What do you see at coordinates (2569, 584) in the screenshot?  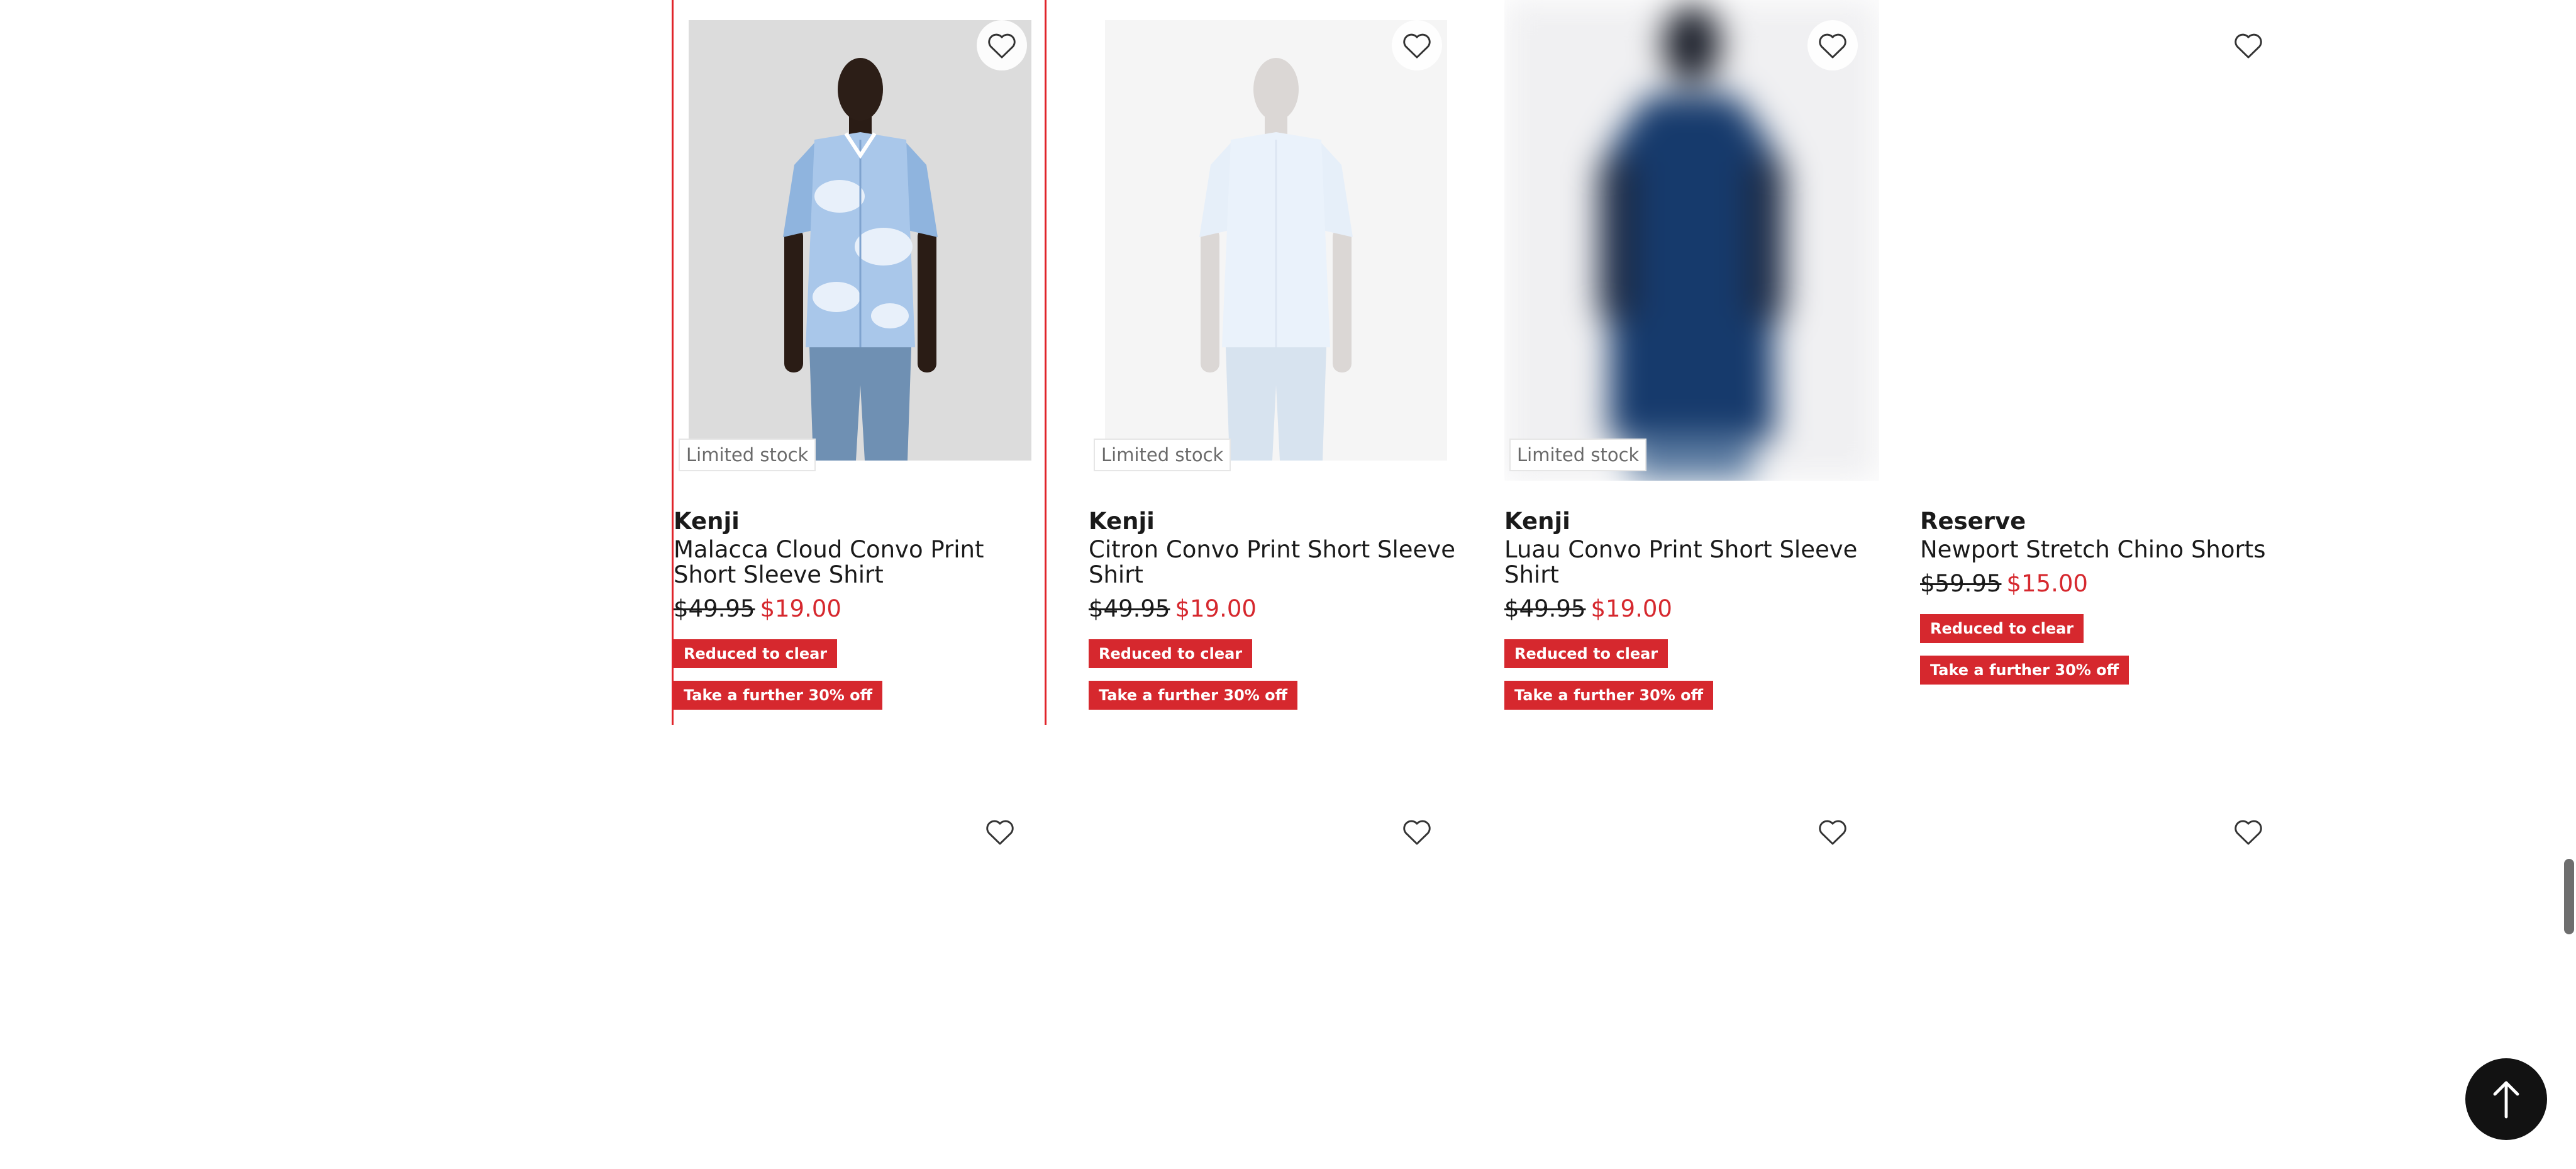 I see `page-scrollbar` at bounding box center [2569, 584].